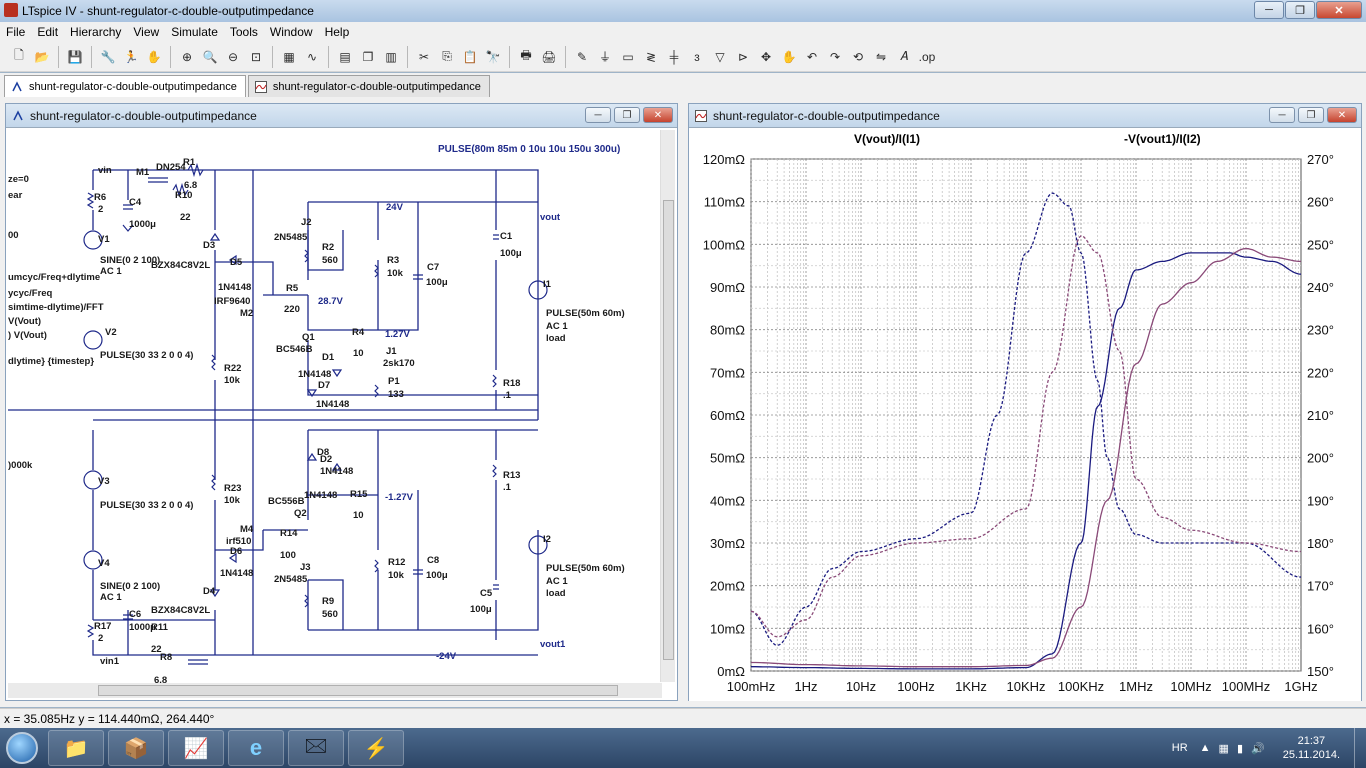 This screenshot has width=1366, height=768. Describe the element at coordinates (582, 57) in the screenshot. I see `wire-icon: ✎` at that location.